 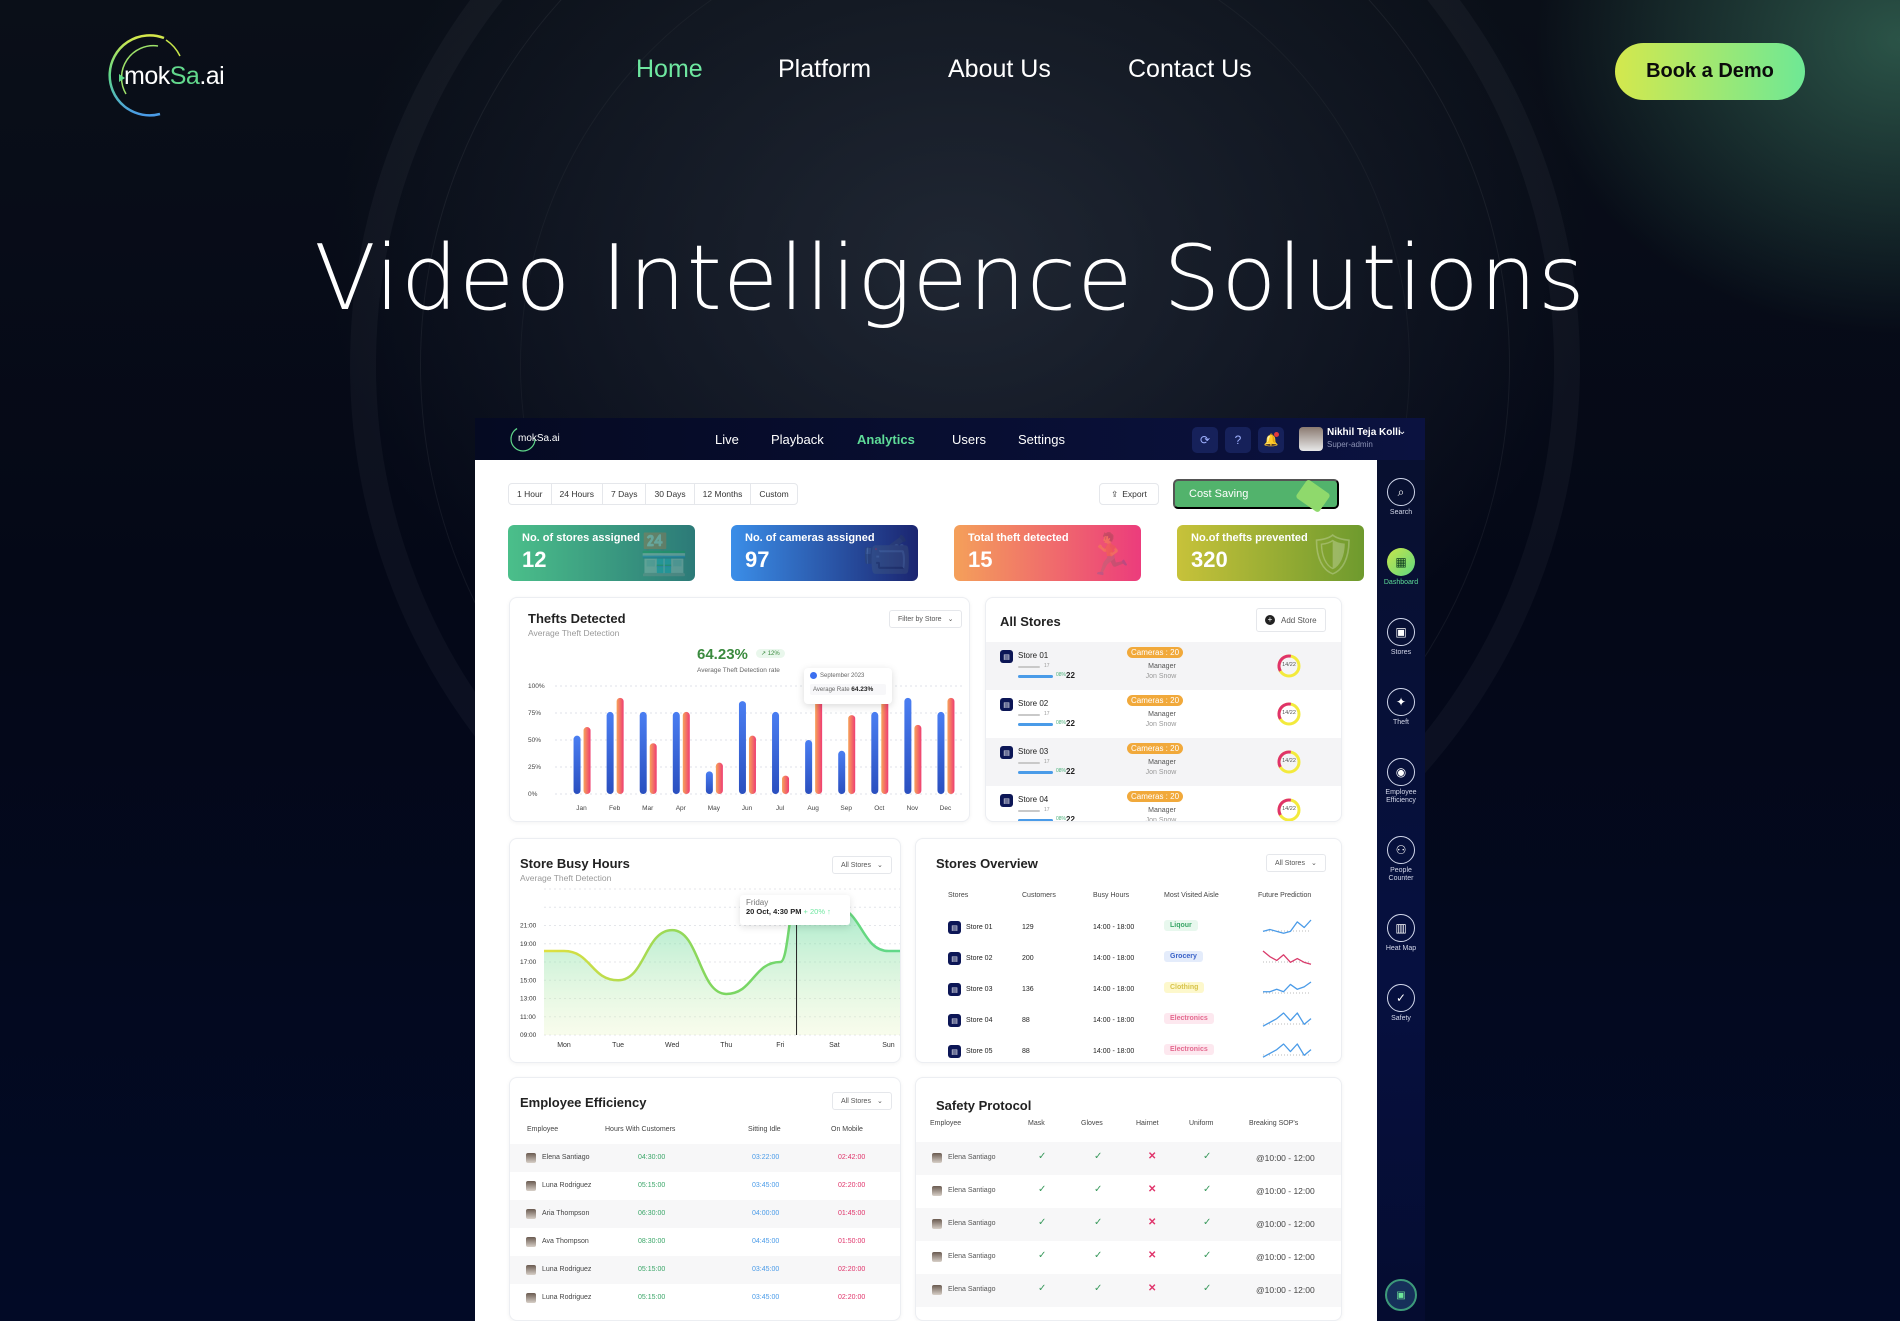 I want to click on stores-overview-dropdown: All Stores ⌄, so click(x=1296, y=863).